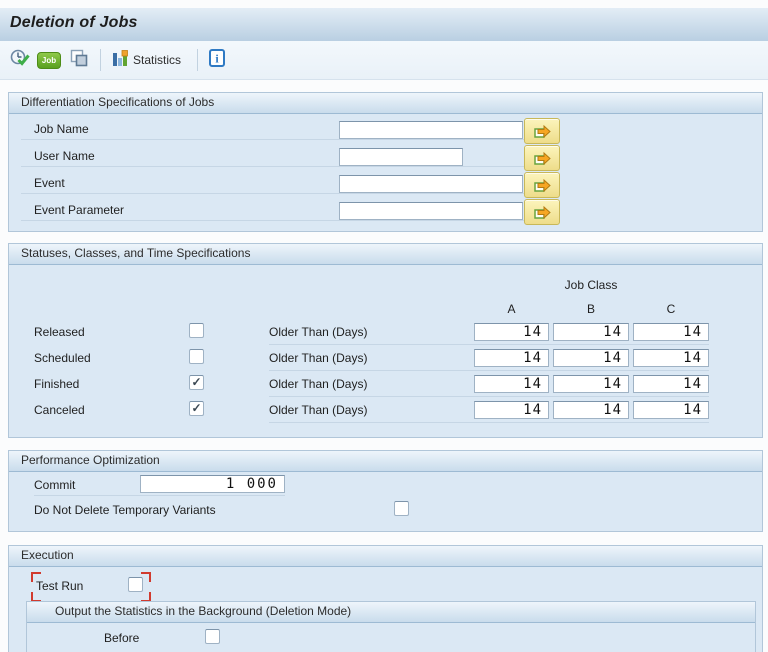 This screenshot has height=652, width=768. Describe the element at coordinates (196, 330) in the screenshot. I see `released-checkbox` at that location.